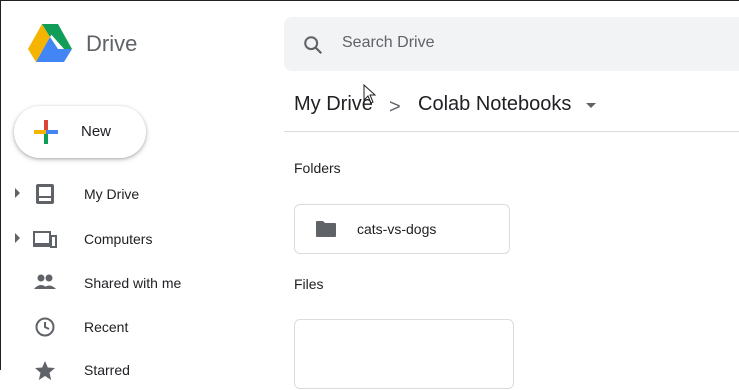 This screenshot has height=390, width=739. Describe the element at coordinates (404, 354) in the screenshot. I see `file-card` at that location.